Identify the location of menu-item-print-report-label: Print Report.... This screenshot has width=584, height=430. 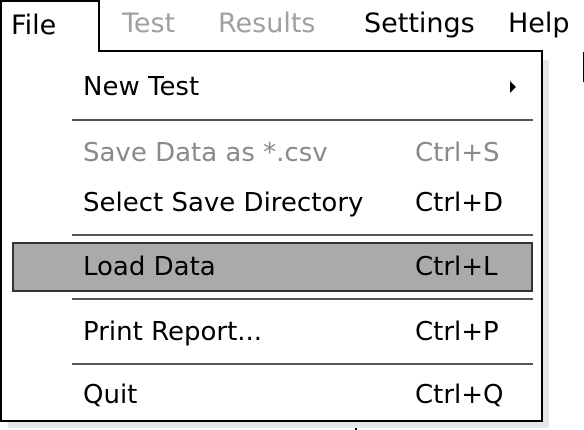
(173, 332).